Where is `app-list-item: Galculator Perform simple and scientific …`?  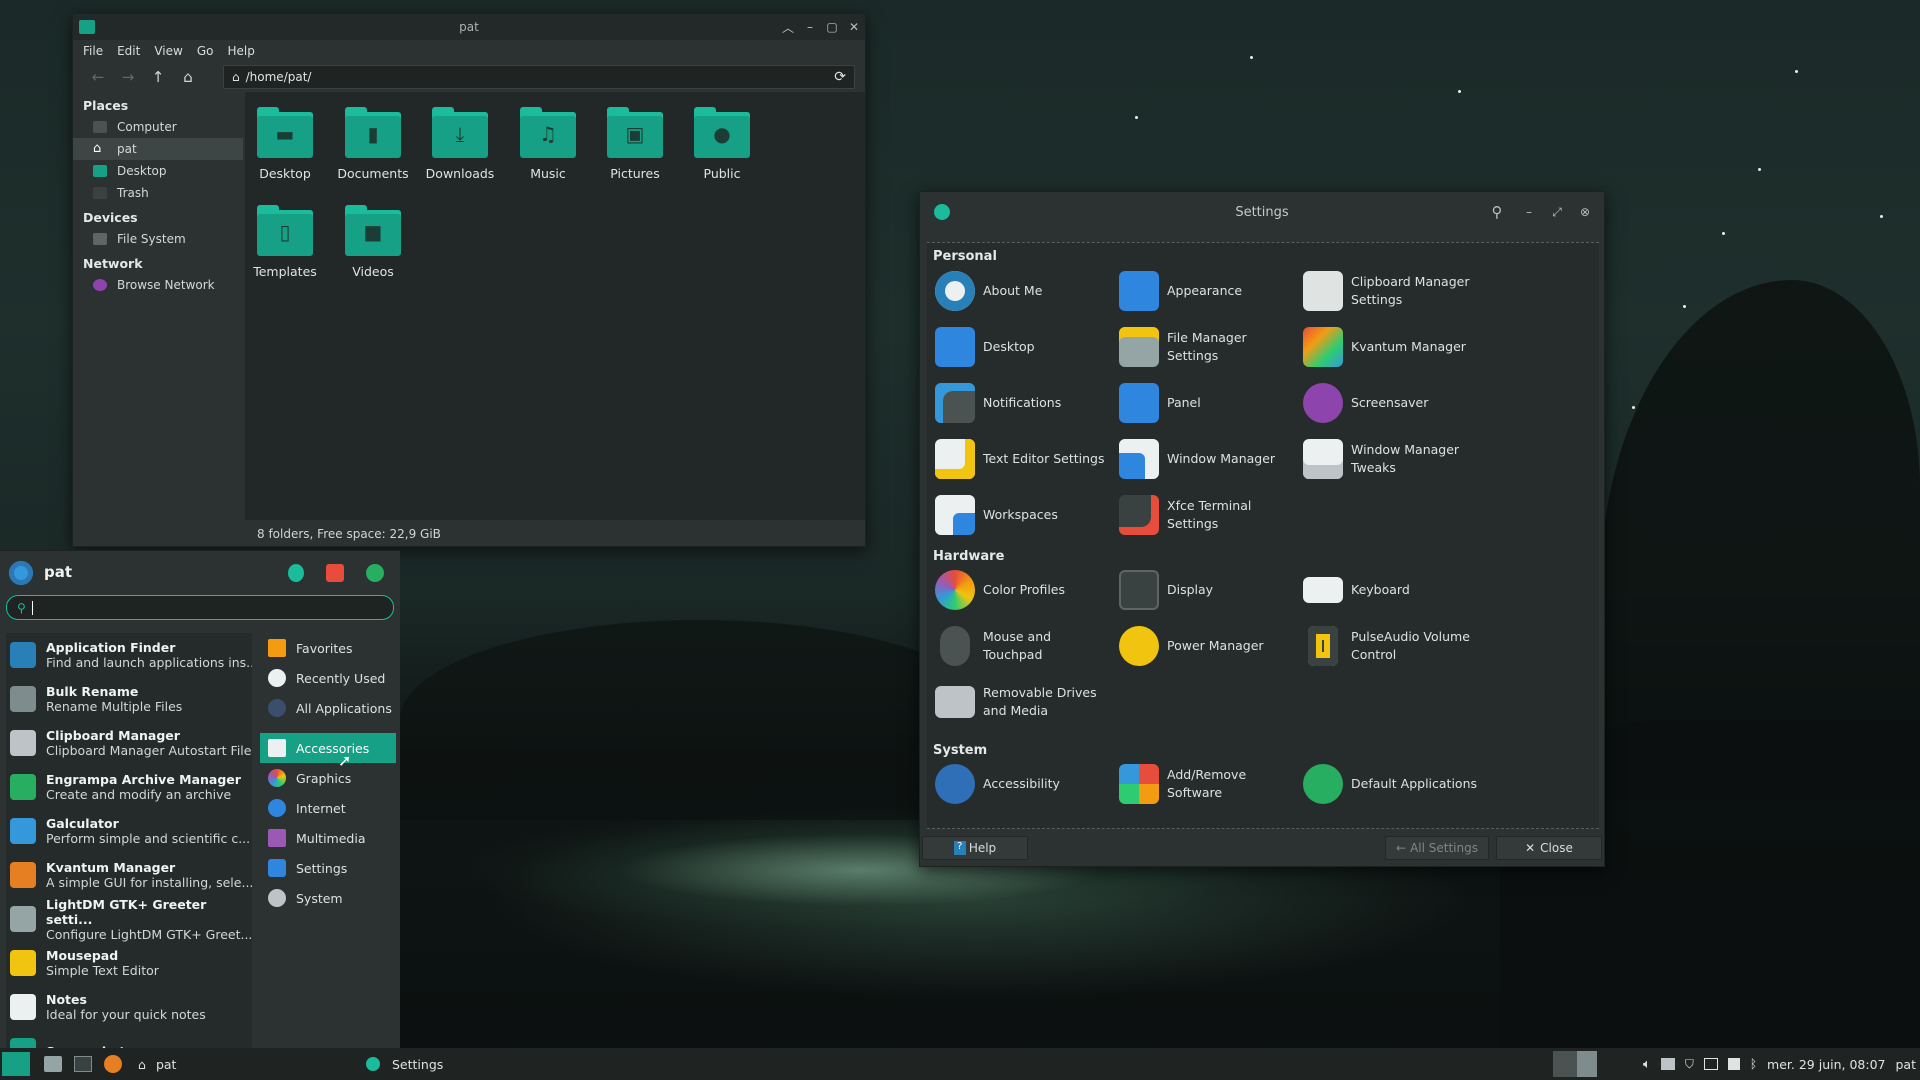
app-list-item: Galculator Perform simple and scientific … is located at coordinates (129, 831).